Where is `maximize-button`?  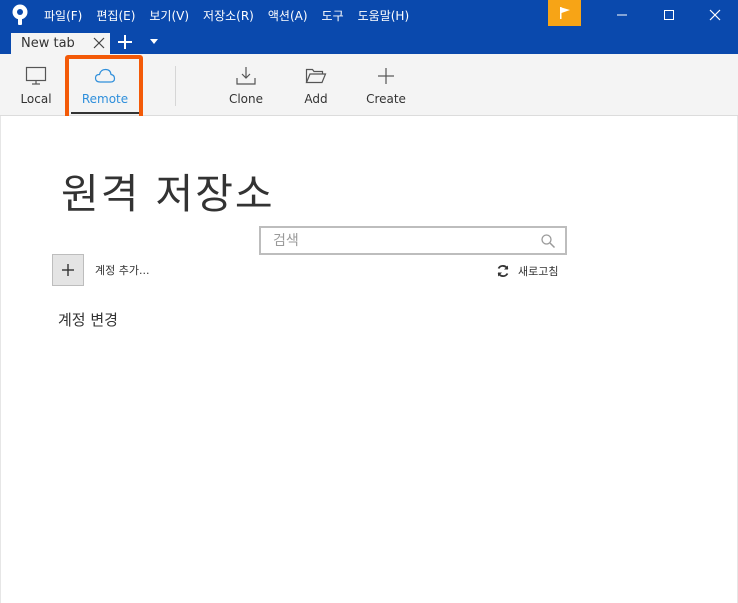 maximize-button is located at coordinates (669, 15).